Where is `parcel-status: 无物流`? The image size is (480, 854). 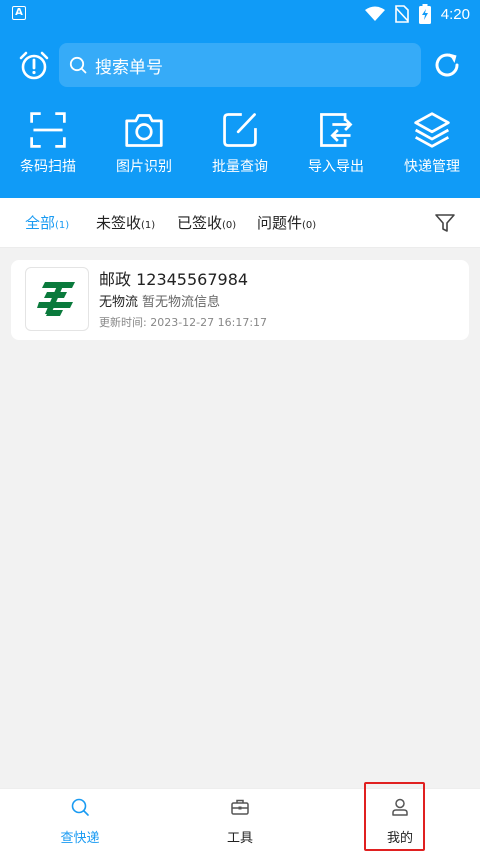
parcel-status: 无物流 is located at coordinates (119, 302).